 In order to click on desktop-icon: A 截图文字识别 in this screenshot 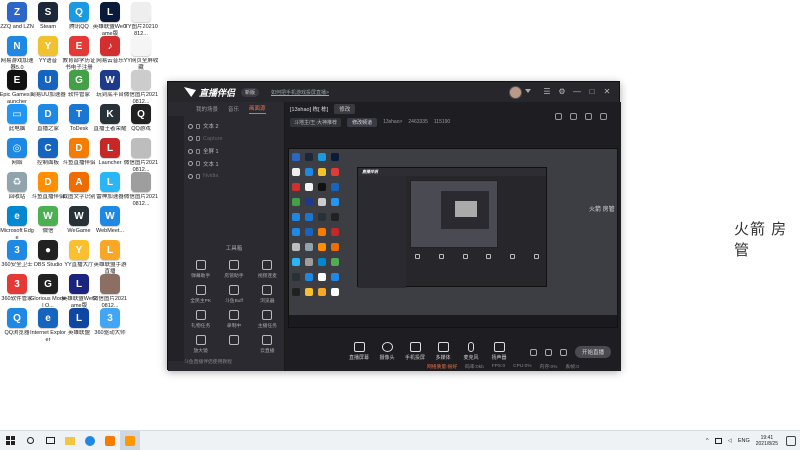, I will do `click(79, 186)`.